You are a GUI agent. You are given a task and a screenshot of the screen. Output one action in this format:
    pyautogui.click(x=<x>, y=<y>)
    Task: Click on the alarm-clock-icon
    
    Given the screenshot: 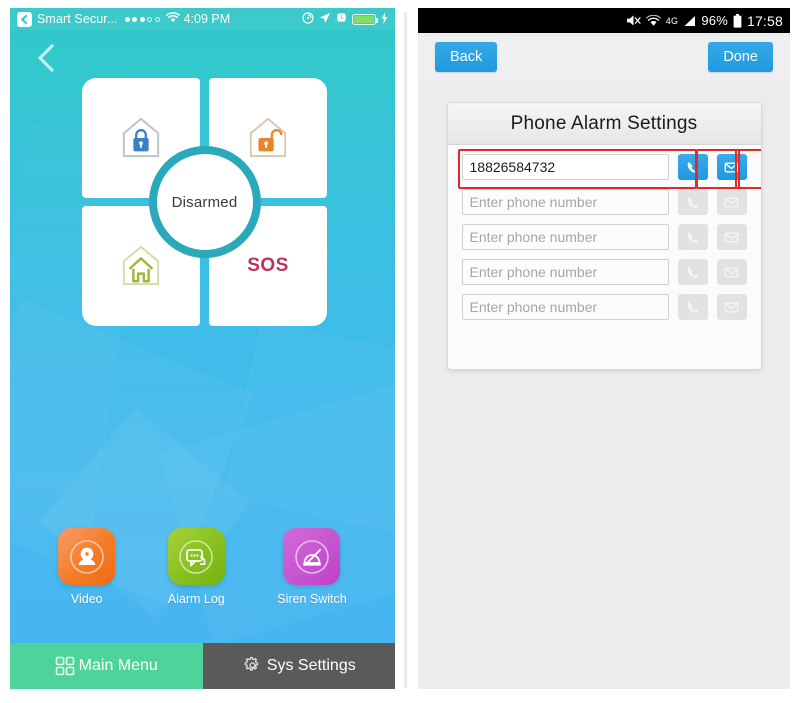 What is the action you would take?
    pyautogui.click(x=341, y=19)
    